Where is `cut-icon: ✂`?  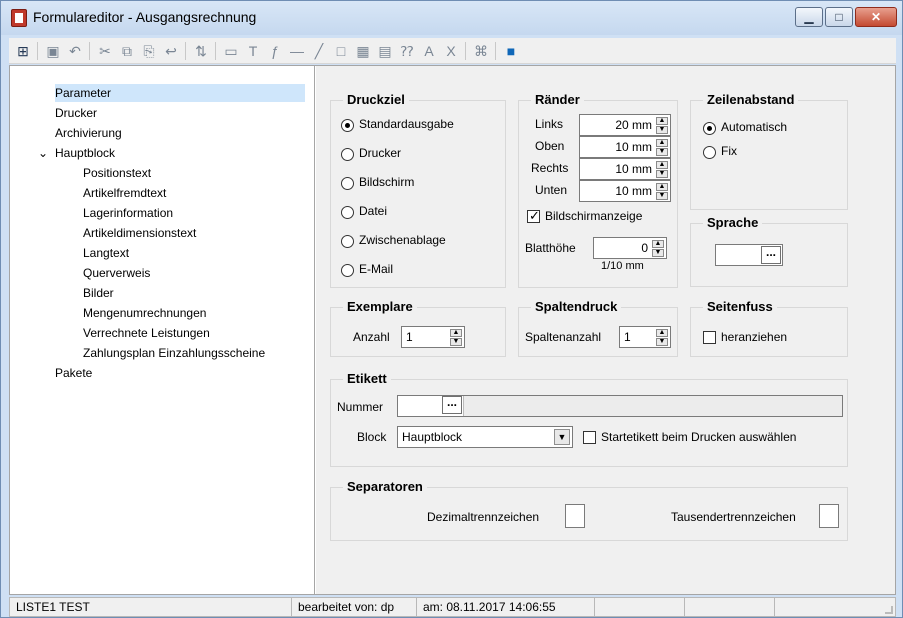 cut-icon: ✂ is located at coordinates (105, 51).